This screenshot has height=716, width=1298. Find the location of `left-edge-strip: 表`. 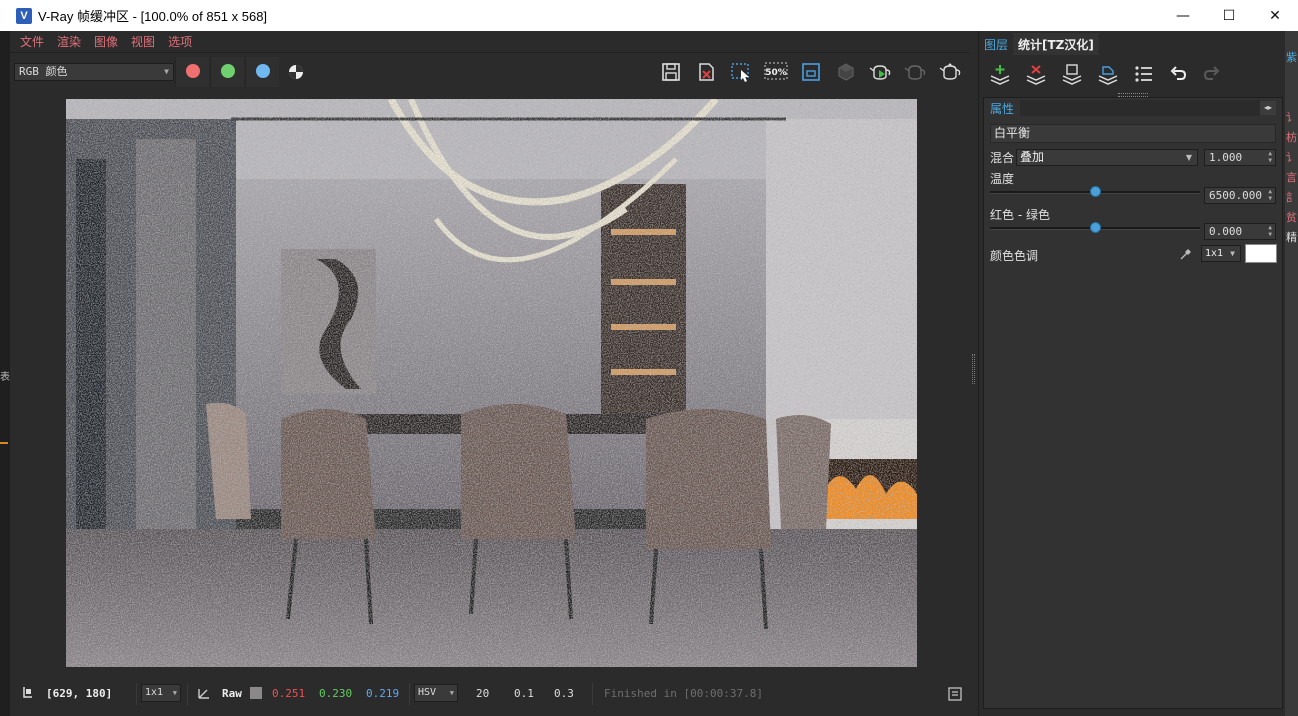

left-edge-strip: 表 is located at coordinates (5, 373).